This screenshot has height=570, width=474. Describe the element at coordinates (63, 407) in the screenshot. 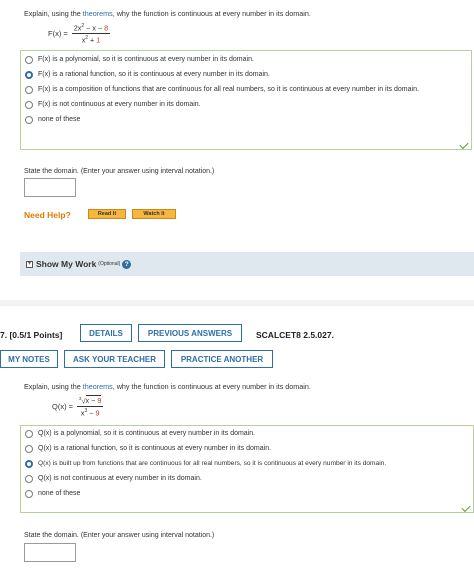

I see `function-label: Q(x) =` at that location.